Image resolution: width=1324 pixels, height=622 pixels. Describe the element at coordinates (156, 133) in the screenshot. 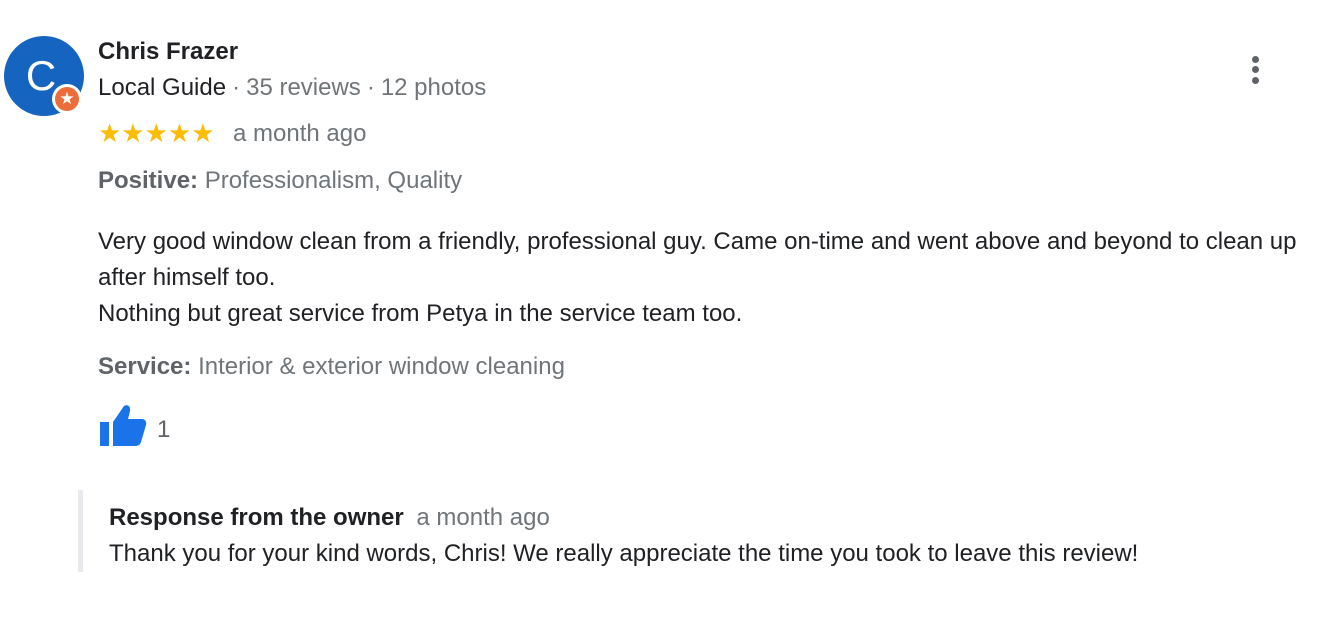

I see `star-rating: ★★★★★` at that location.